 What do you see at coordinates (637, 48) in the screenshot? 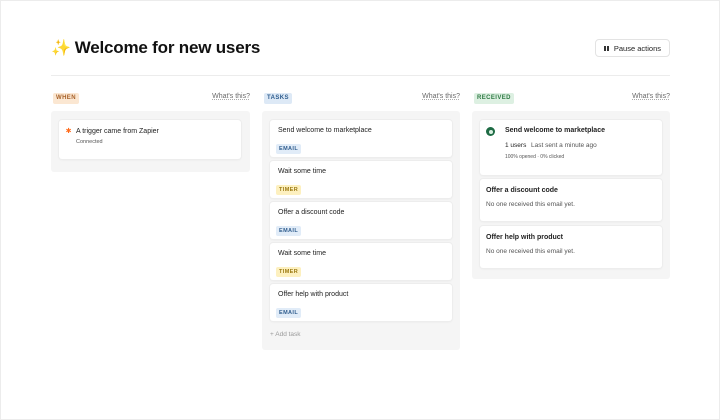
I see `pause-actions-label: Pause actions` at bounding box center [637, 48].